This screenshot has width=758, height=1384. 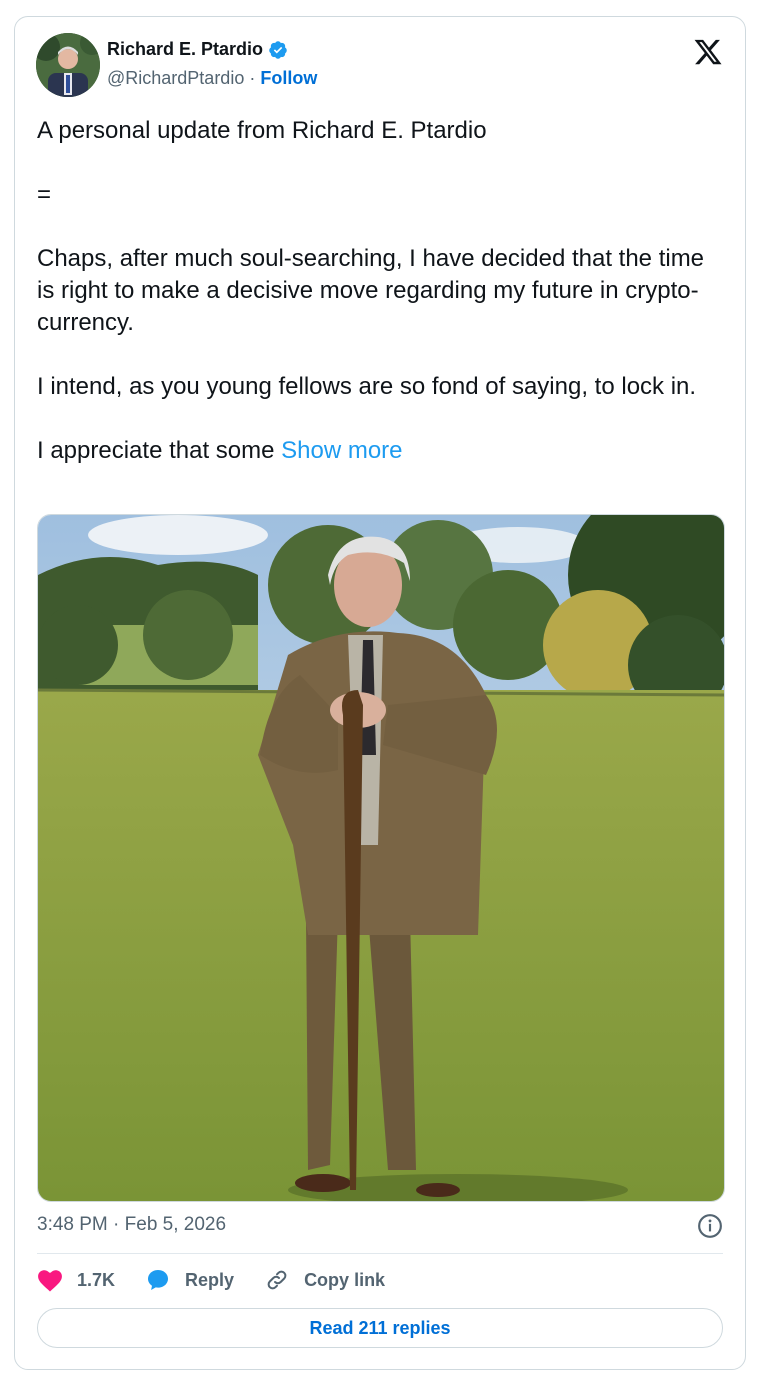 What do you see at coordinates (380, 1253) in the screenshot?
I see `divider` at bounding box center [380, 1253].